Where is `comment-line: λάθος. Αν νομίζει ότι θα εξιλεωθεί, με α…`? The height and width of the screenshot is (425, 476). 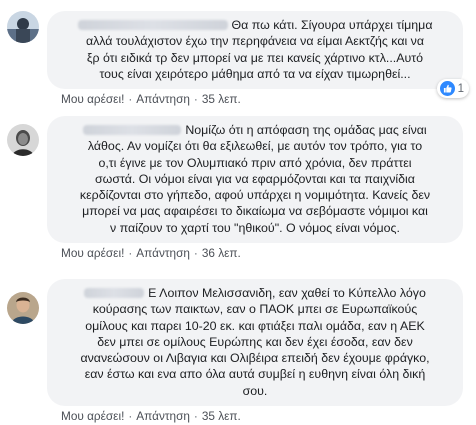 comment-line: λάθος. Αν νομίζει ότι θα εξιλεωθεί, με α… is located at coordinates (255, 146).